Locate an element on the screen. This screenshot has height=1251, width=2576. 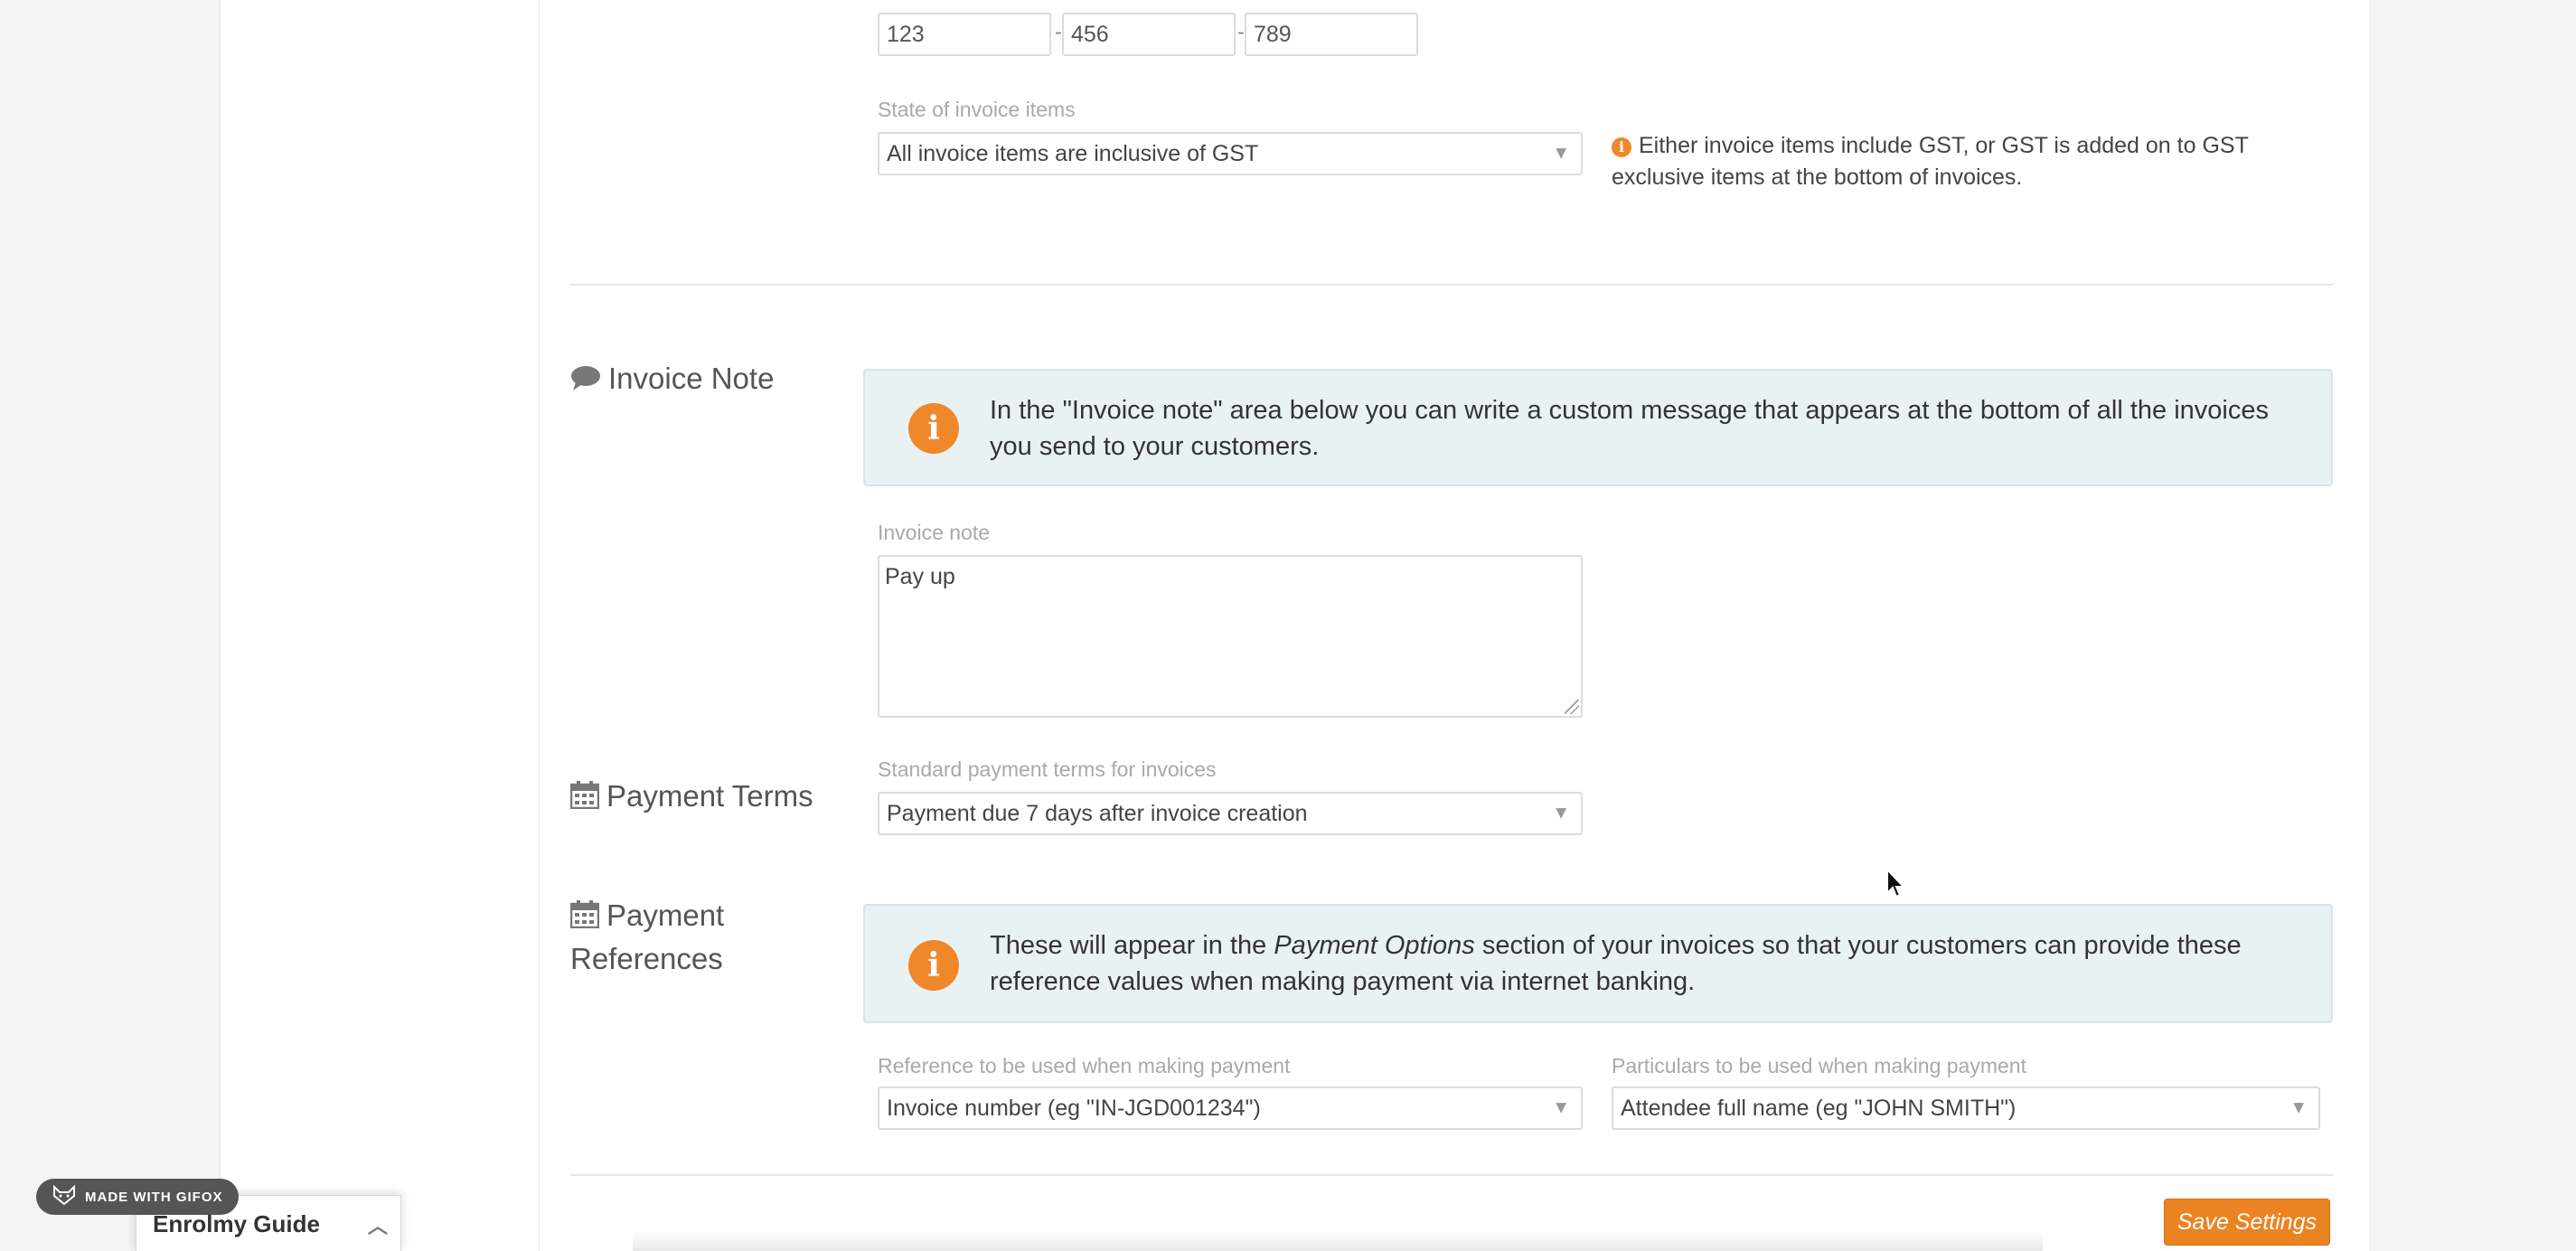
gst-state-select: All invoice items are inclusive of GST ▼ is located at coordinates (1230, 154).